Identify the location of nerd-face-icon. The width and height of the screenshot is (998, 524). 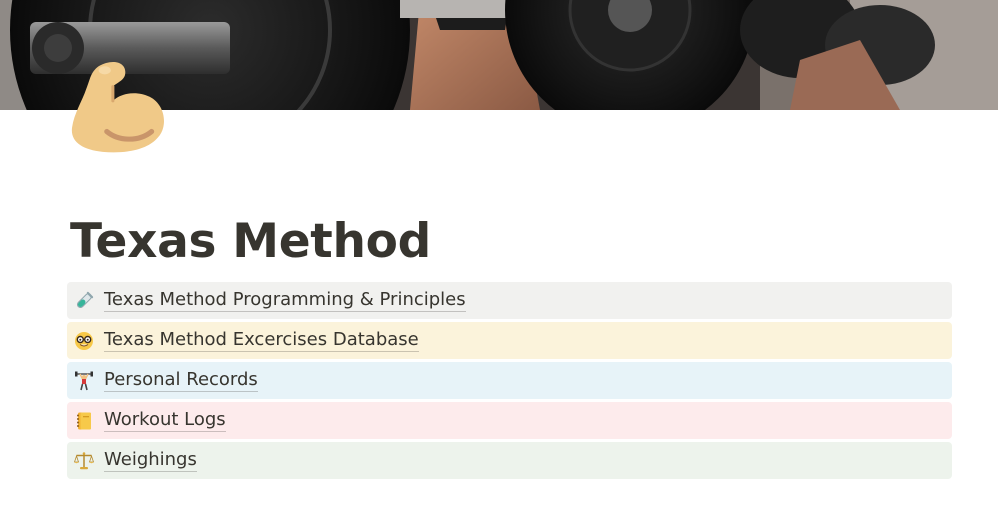
(84, 341).